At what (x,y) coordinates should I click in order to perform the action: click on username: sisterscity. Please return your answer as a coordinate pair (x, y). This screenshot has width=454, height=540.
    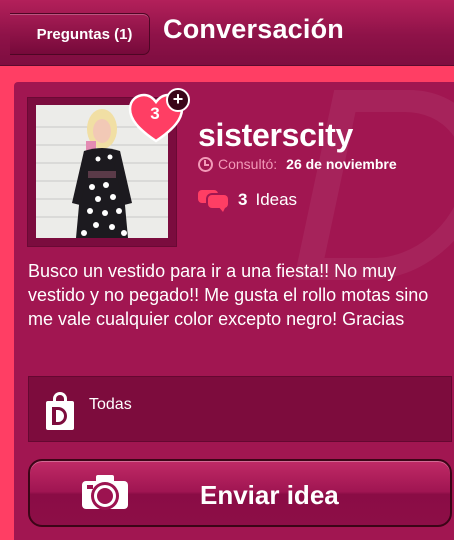
    Looking at the image, I should click on (275, 135).